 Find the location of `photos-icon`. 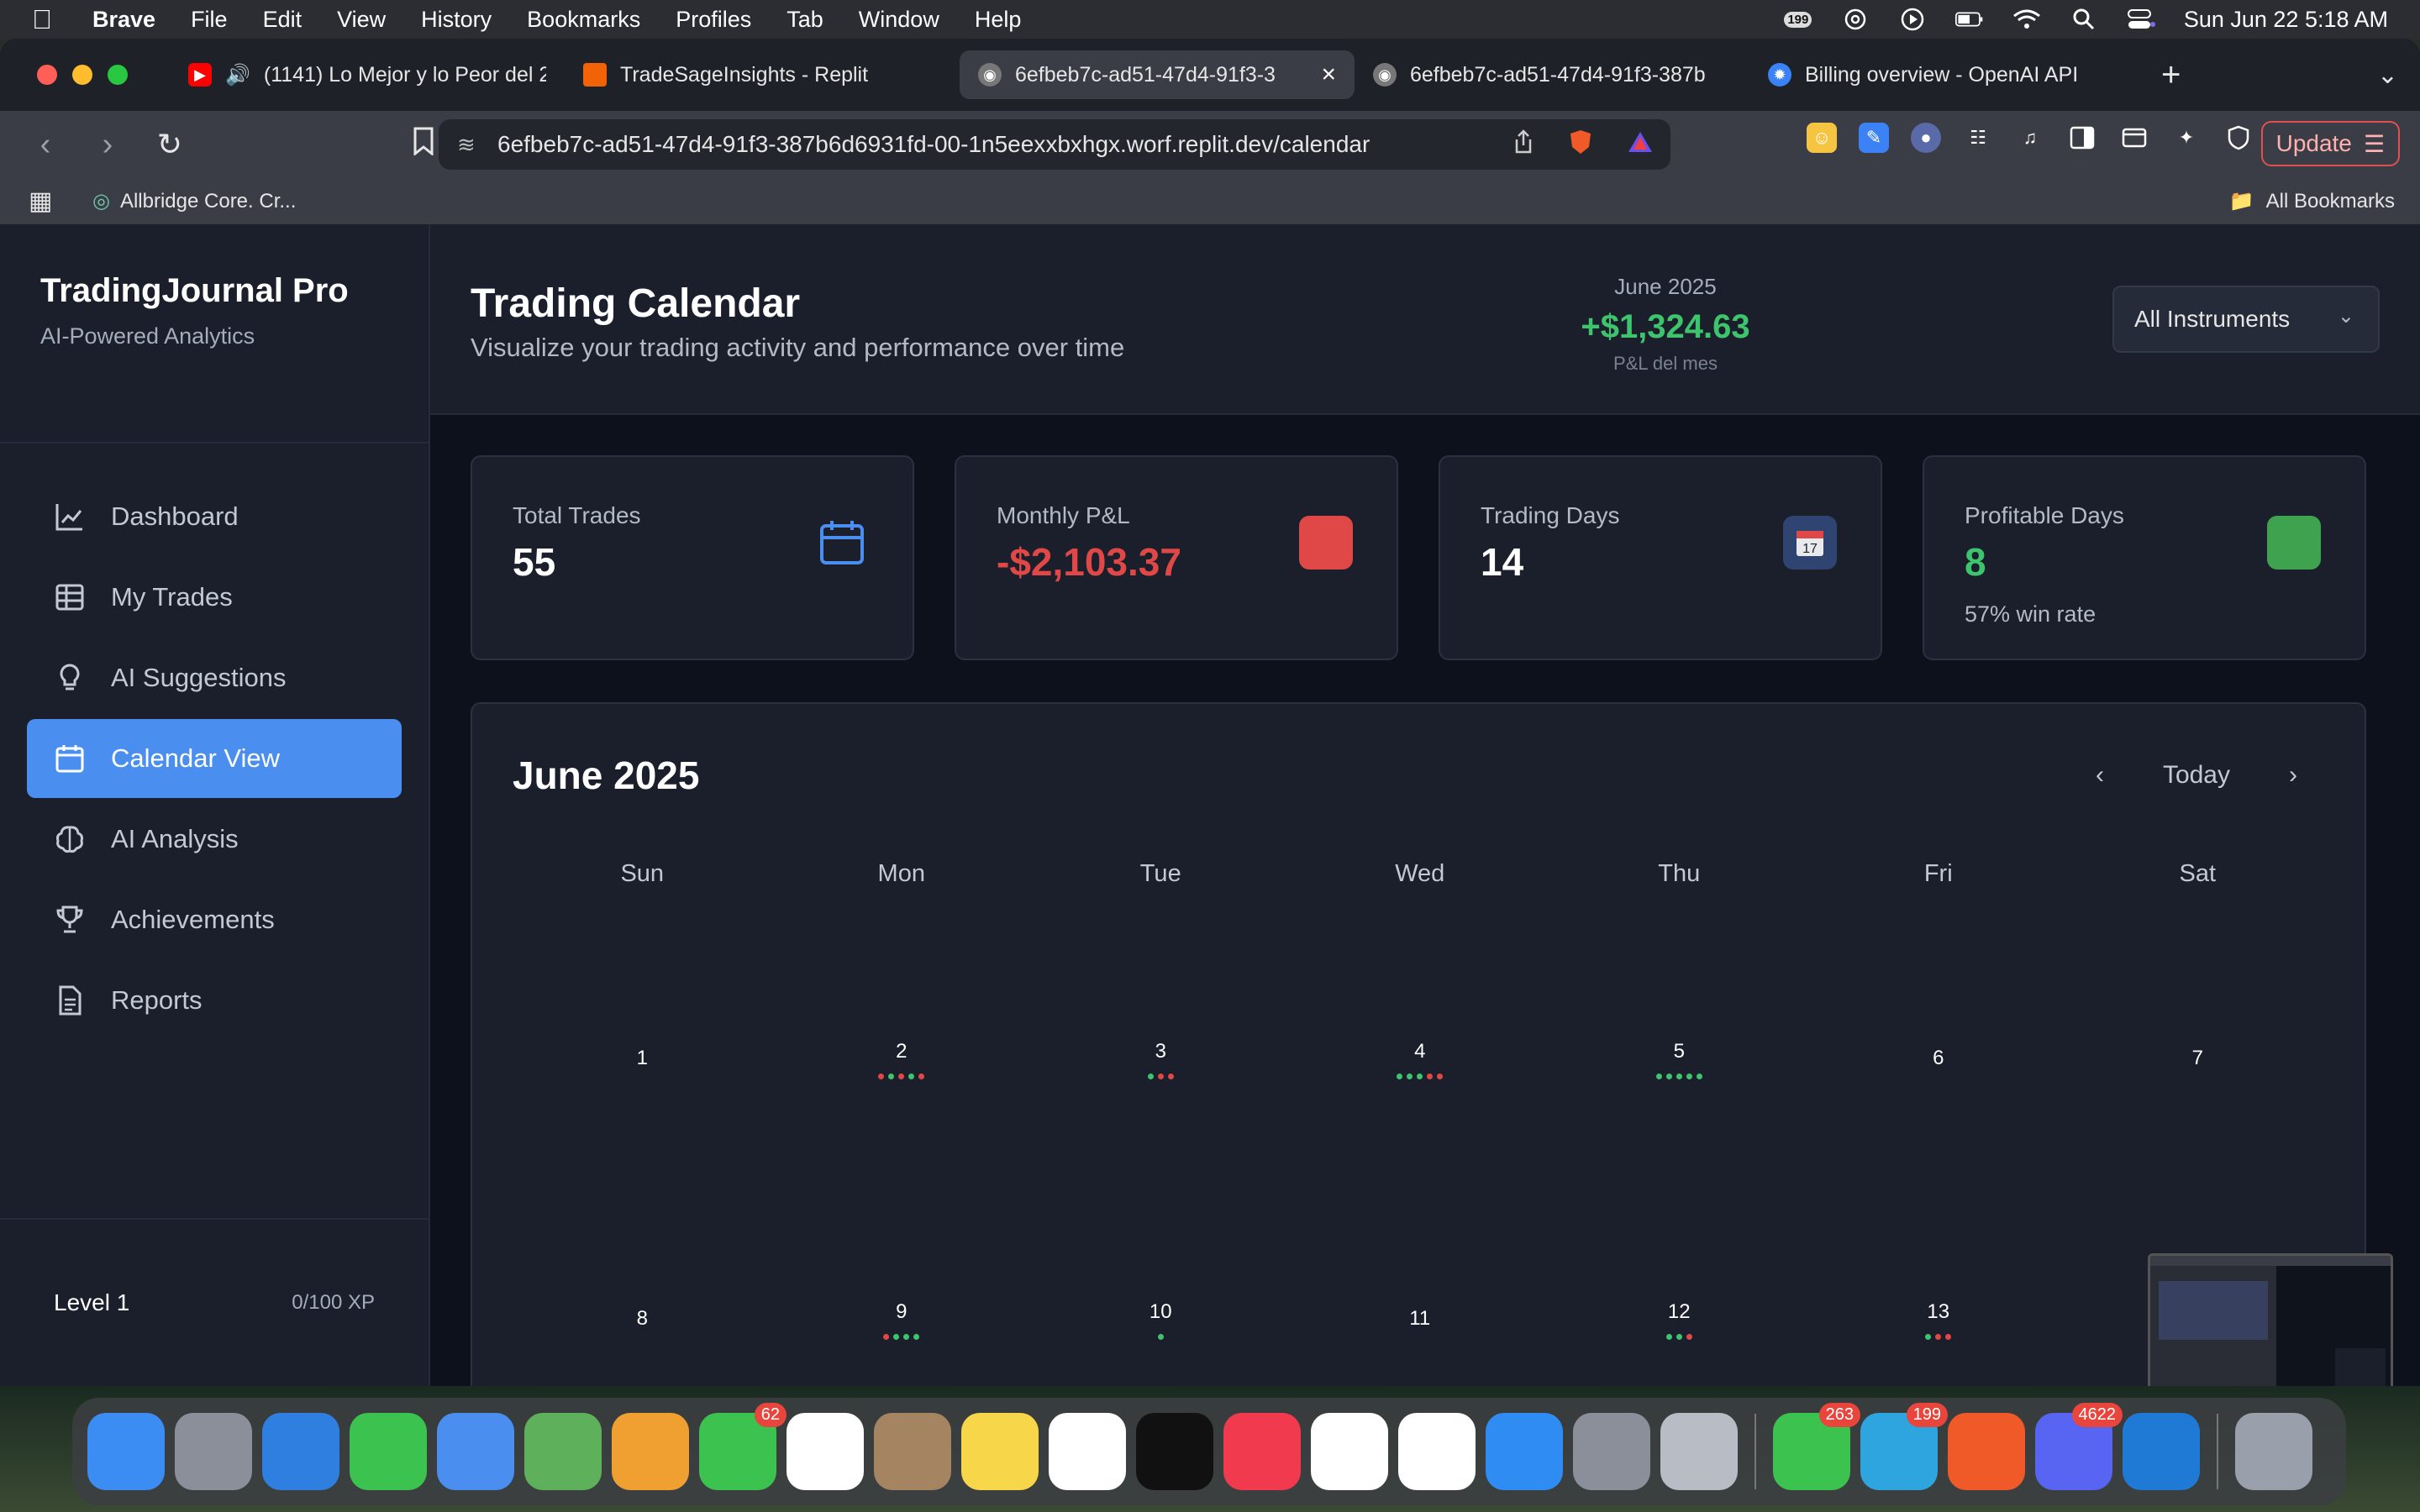

photos-icon is located at coordinates (650, 1451).